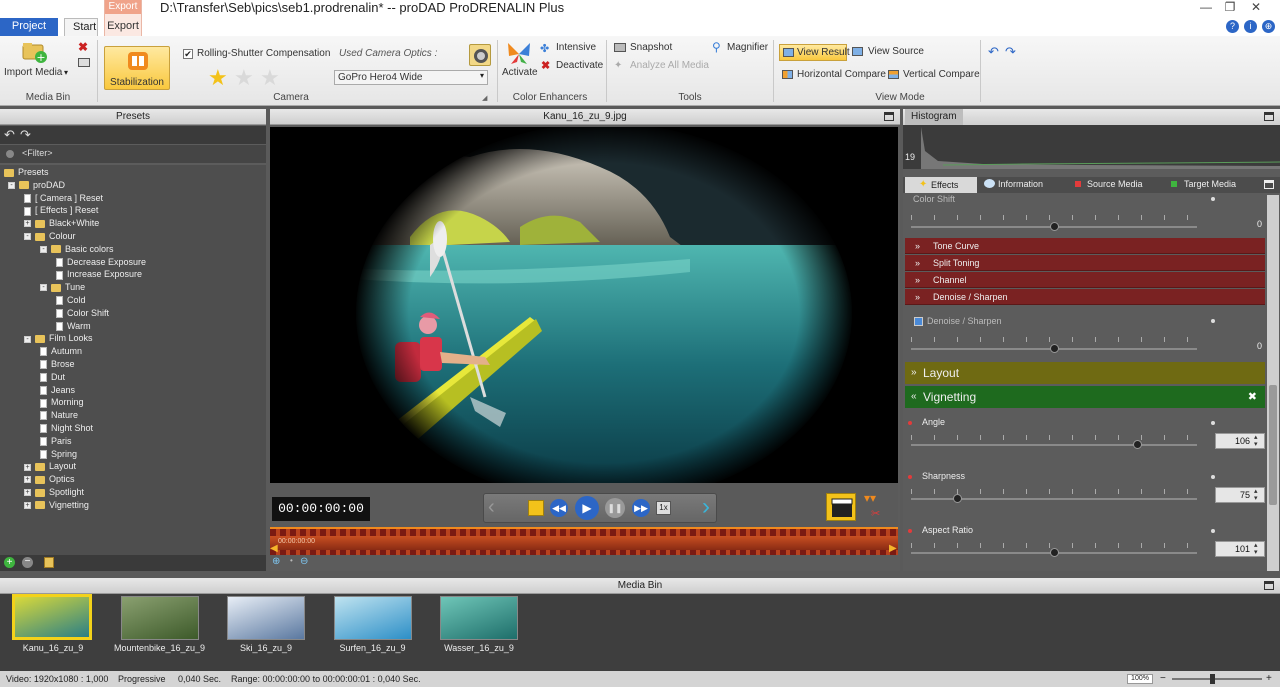 The height and width of the screenshot is (687, 1280). What do you see at coordinates (896, 51) in the screenshot?
I see `view-source-button: View Source` at bounding box center [896, 51].